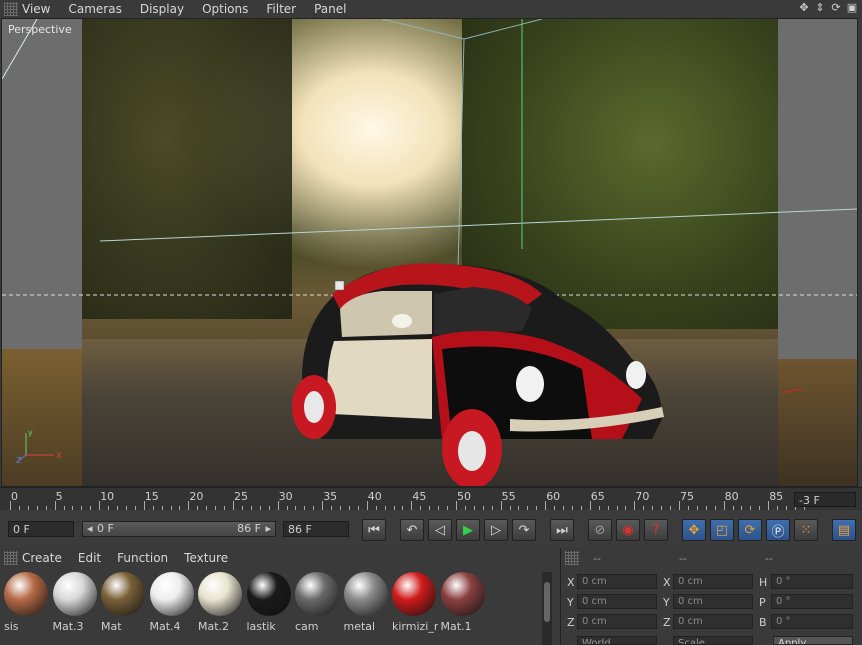 Image resolution: width=862 pixels, height=645 pixels. Describe the element at coordinates (36, 9) in the screenshot. I see `menu-view: View` at that location.